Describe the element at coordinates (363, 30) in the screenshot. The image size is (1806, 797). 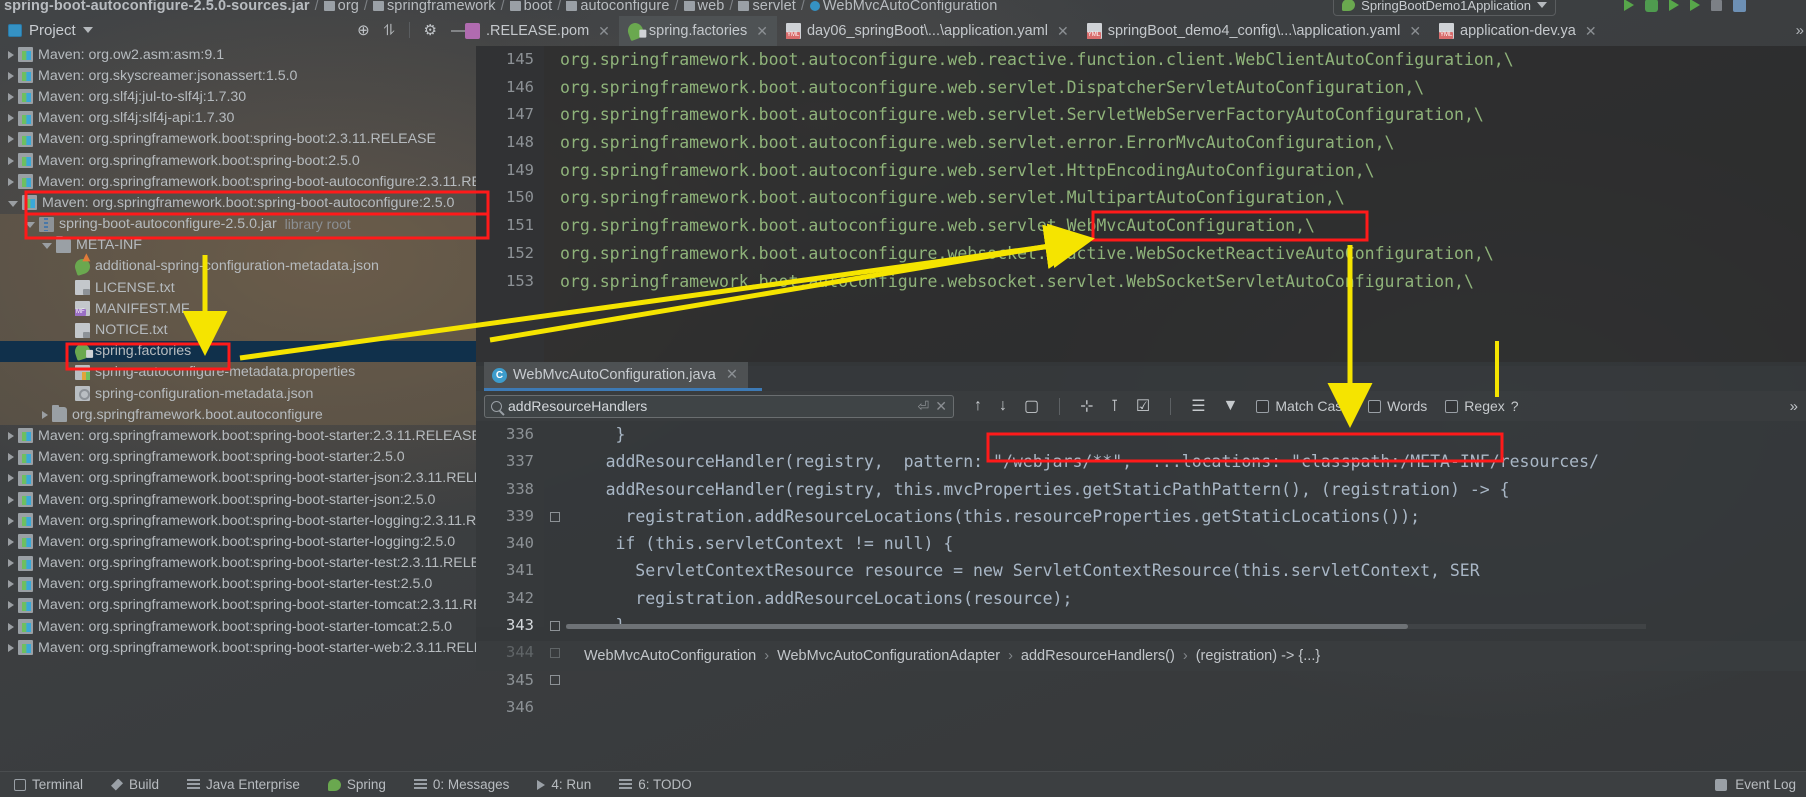
I see `locate-icon: ⊕` at that location.